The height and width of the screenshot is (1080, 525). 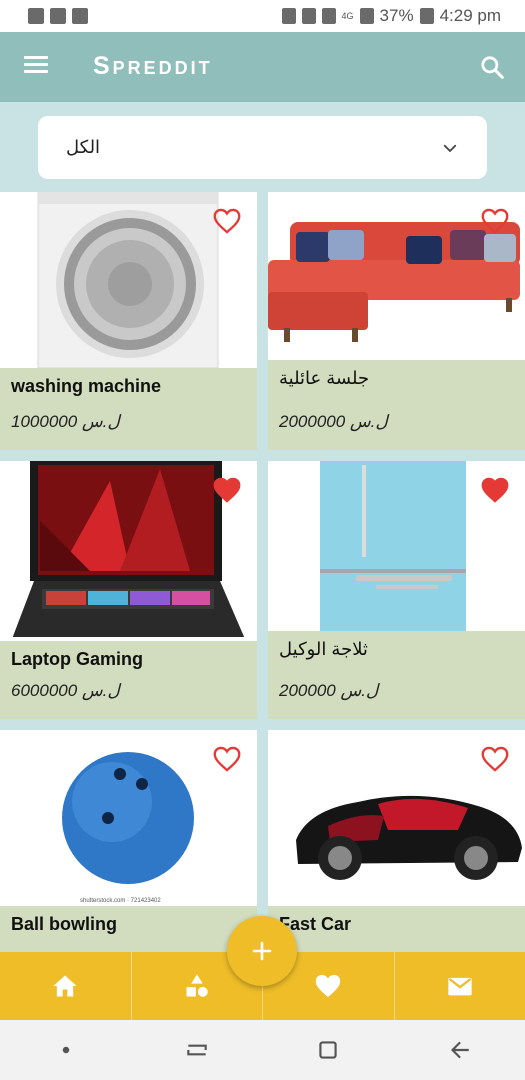 I want to click on nav-home, so click(x=66, y=986).